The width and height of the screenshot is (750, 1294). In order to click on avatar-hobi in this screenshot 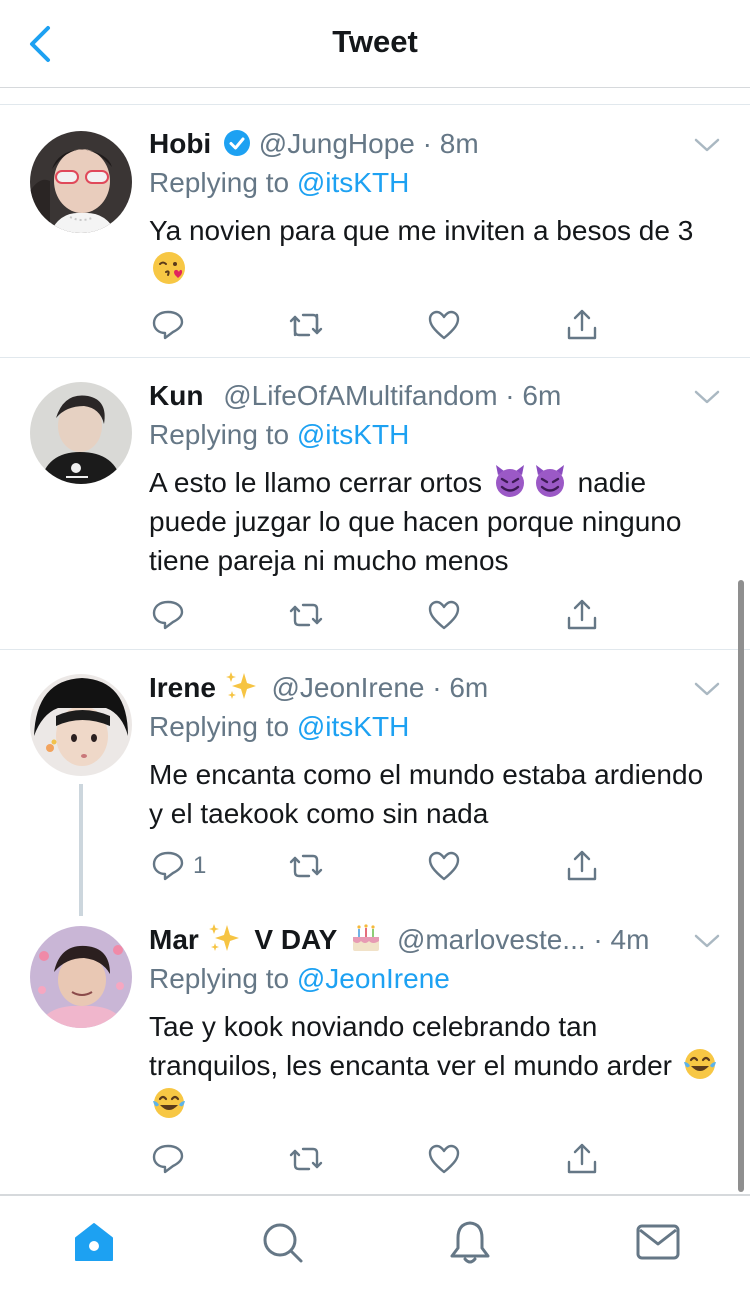, I will do `click(81, 182)`.